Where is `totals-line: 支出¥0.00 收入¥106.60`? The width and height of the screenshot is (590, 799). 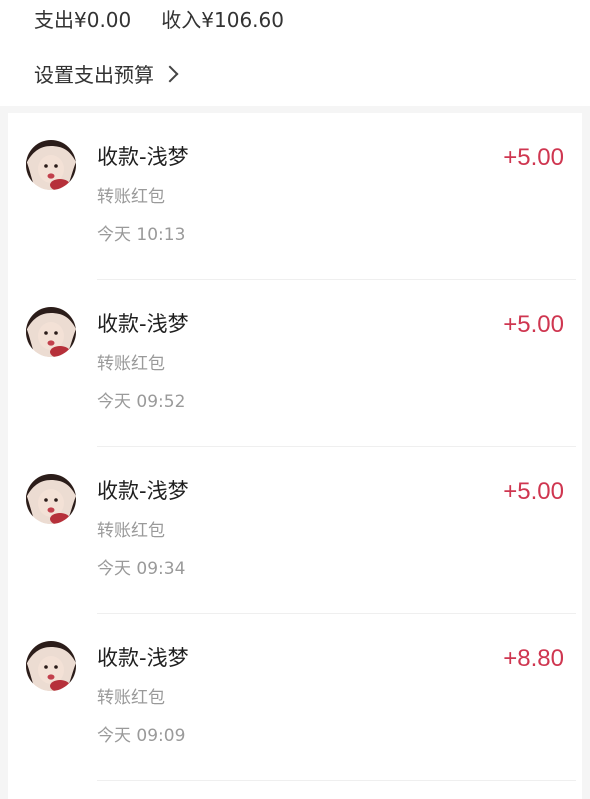
totals-line: 支出¥0.00 收入¥106.60 is located at coordinates (159, 20).